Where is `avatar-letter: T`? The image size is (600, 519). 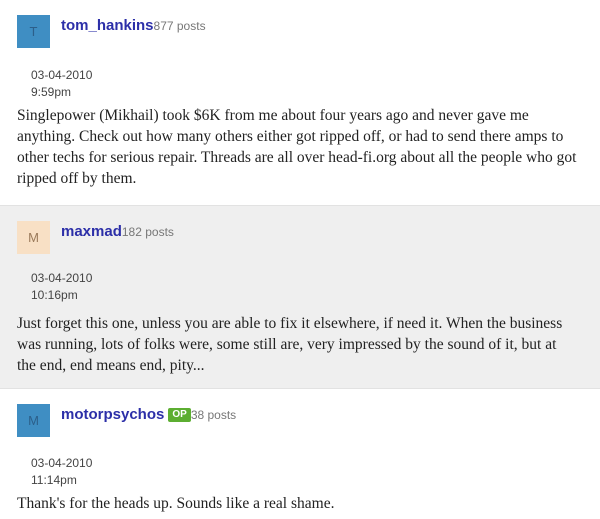
avatar-letter: T is located at coordinates (33, 31).